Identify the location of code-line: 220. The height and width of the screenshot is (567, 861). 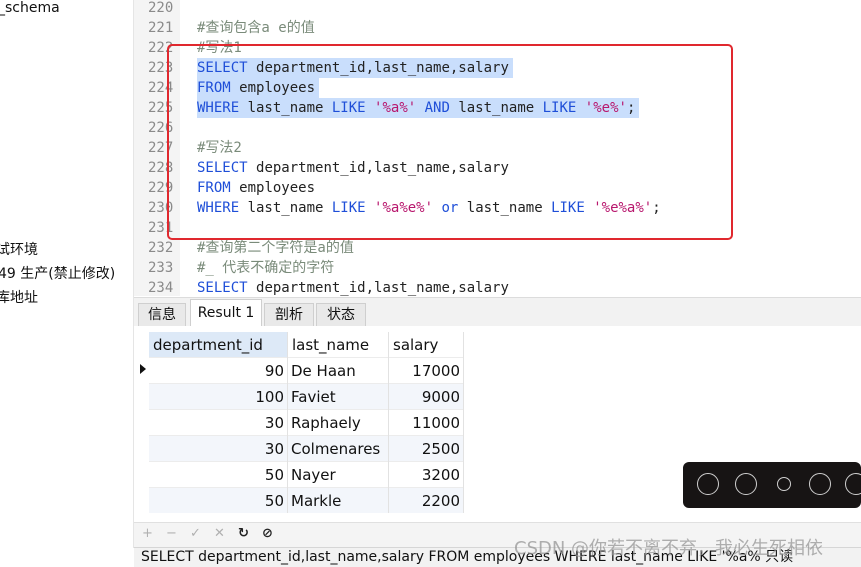
(497, 9).